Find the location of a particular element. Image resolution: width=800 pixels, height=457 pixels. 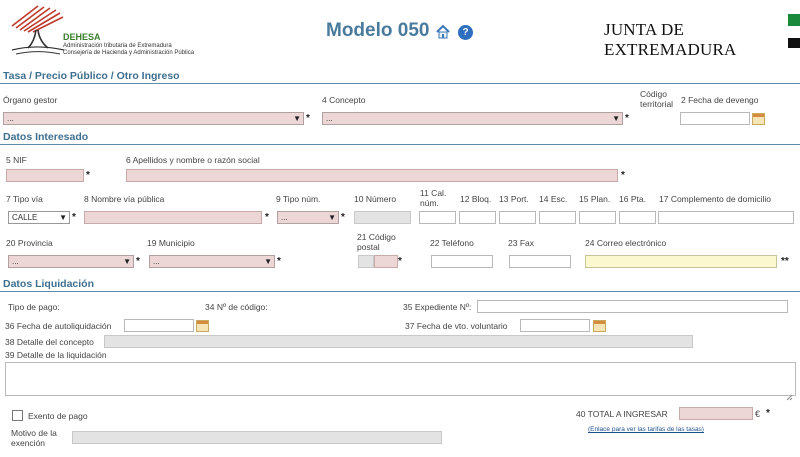

section-interesado: Datos Interesado is located at coordinates (400, 138).